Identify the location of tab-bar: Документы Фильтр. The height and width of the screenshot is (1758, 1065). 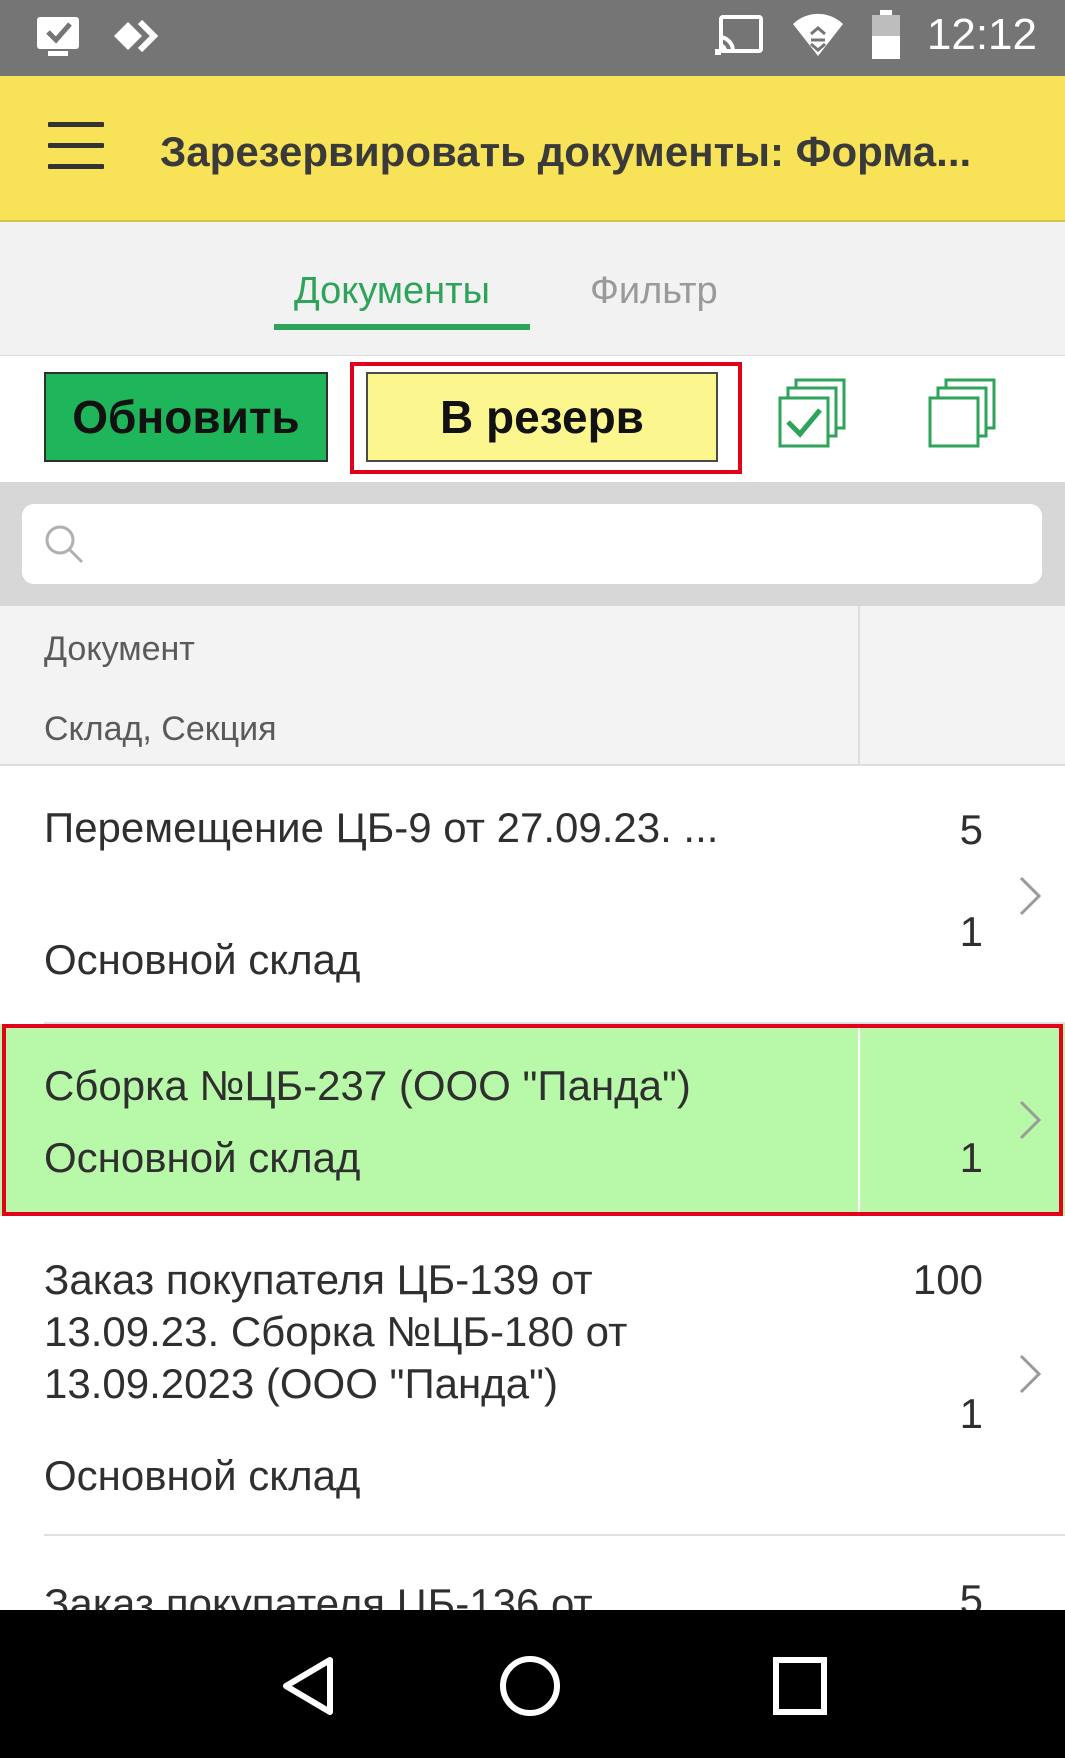
(532, 289).